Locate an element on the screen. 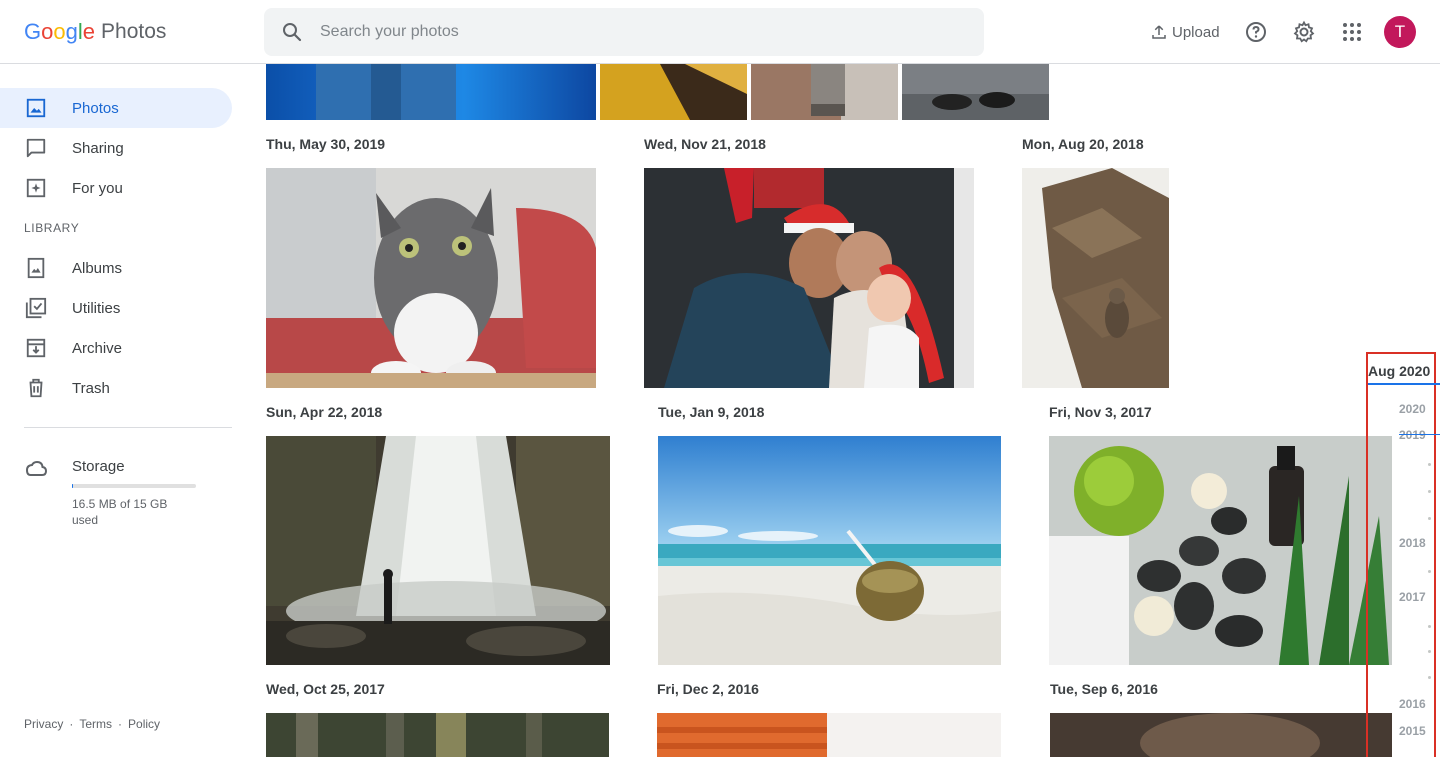 This screenshot has height=757, width=1440. scrubber-position-indicator is located at coordinates (1404, 384).